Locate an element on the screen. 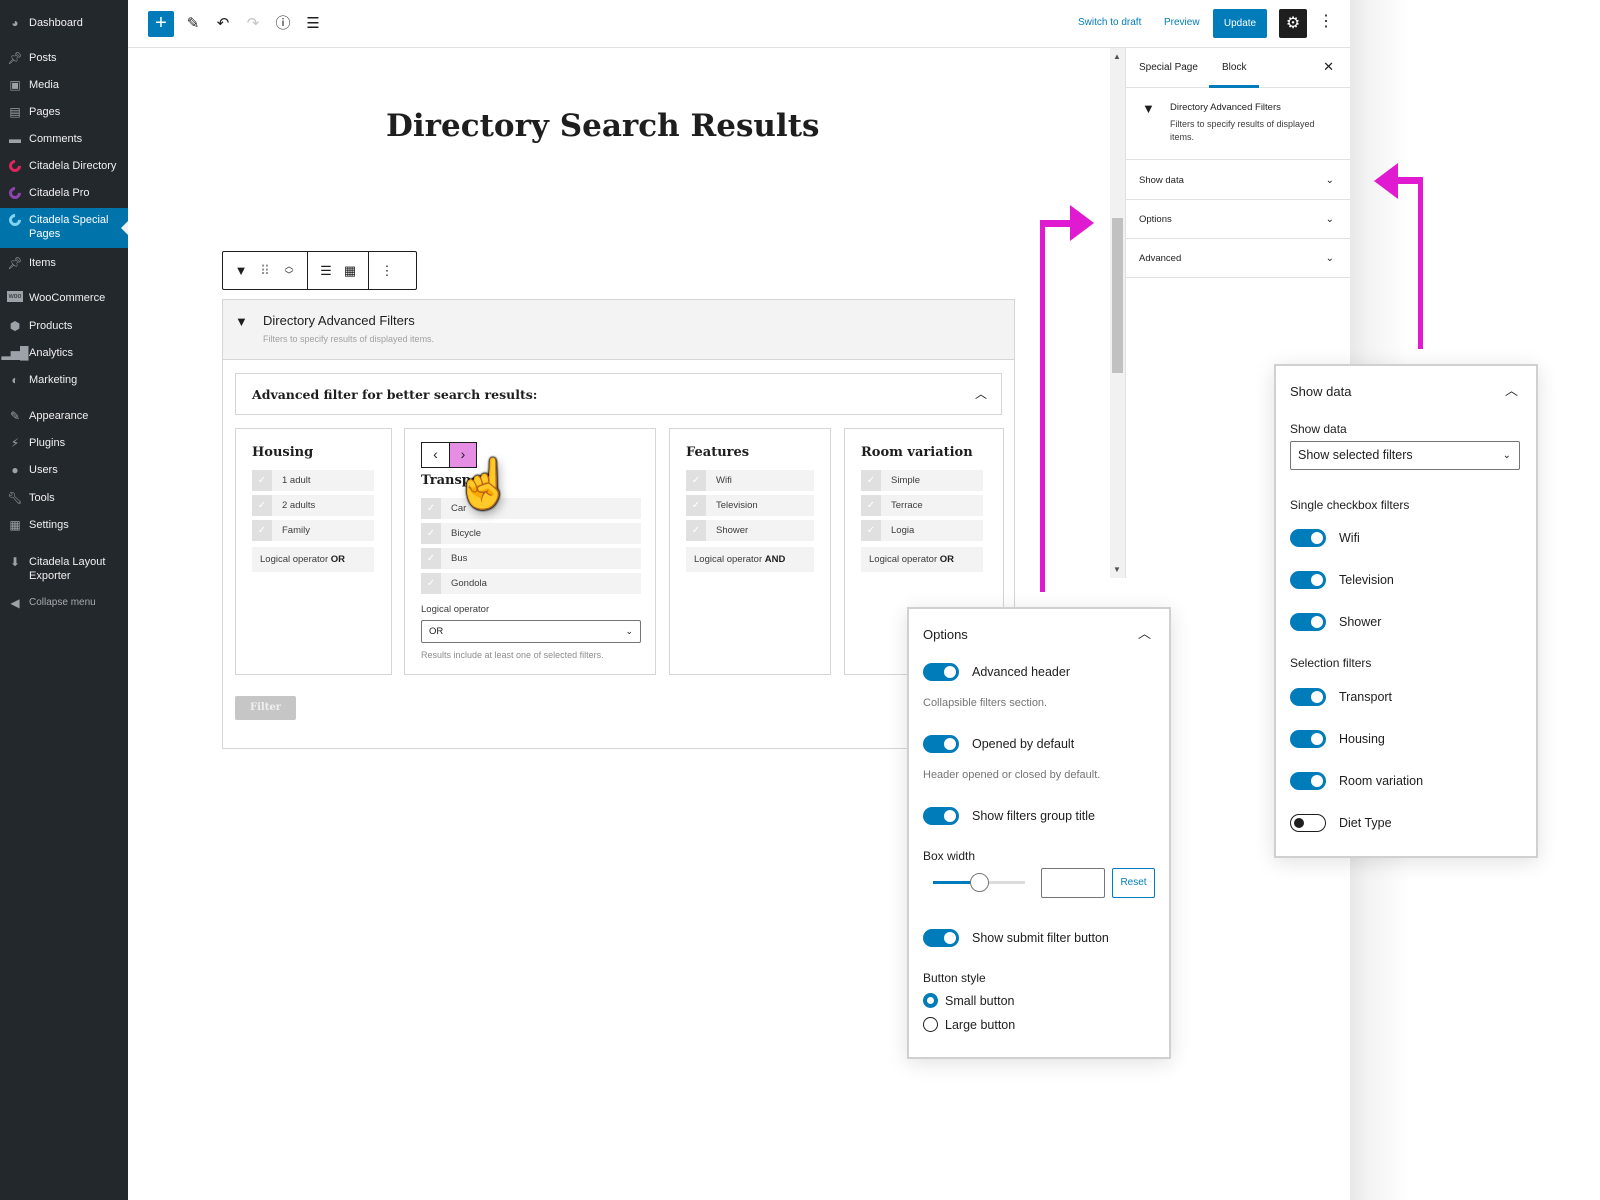 This screenshot has height=1200, width=1600. transport-toggle: Transport is located at coordinates (1341, 697).